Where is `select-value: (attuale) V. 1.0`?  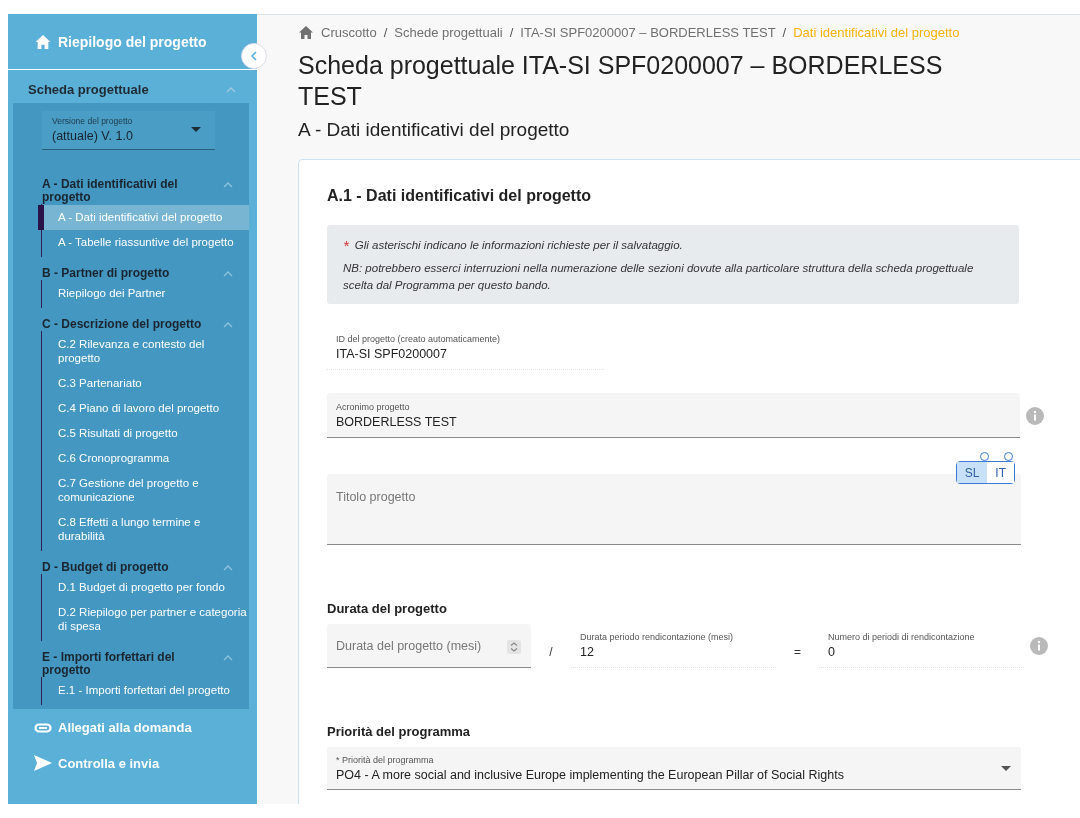 select-value: (attuale) V. 1.0 is located at coordinates (92, 136).